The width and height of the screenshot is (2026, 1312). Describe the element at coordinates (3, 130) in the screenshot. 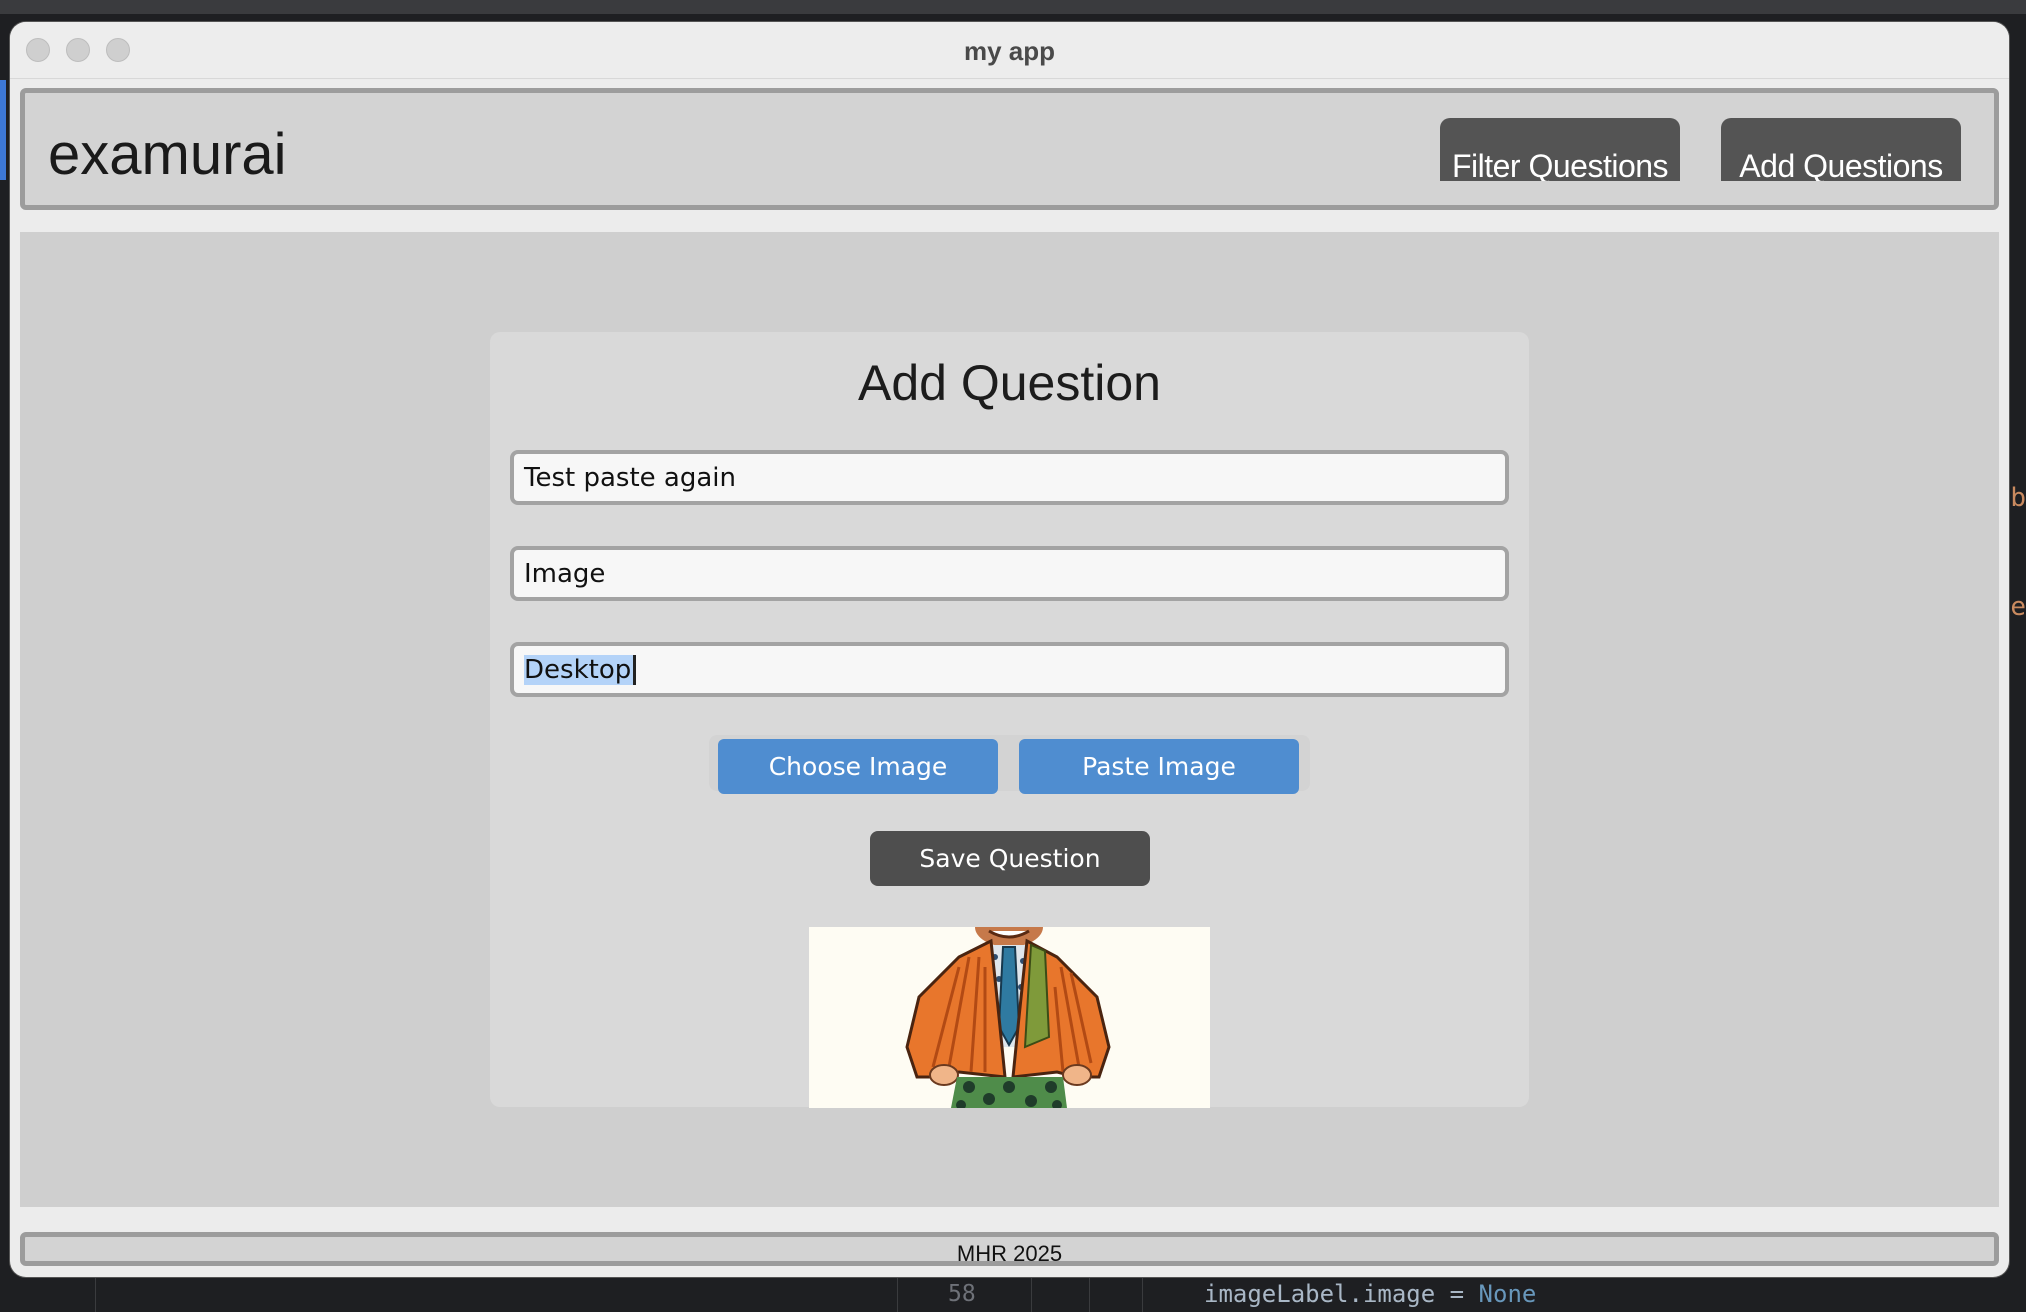

I see `background-accent` at that location.